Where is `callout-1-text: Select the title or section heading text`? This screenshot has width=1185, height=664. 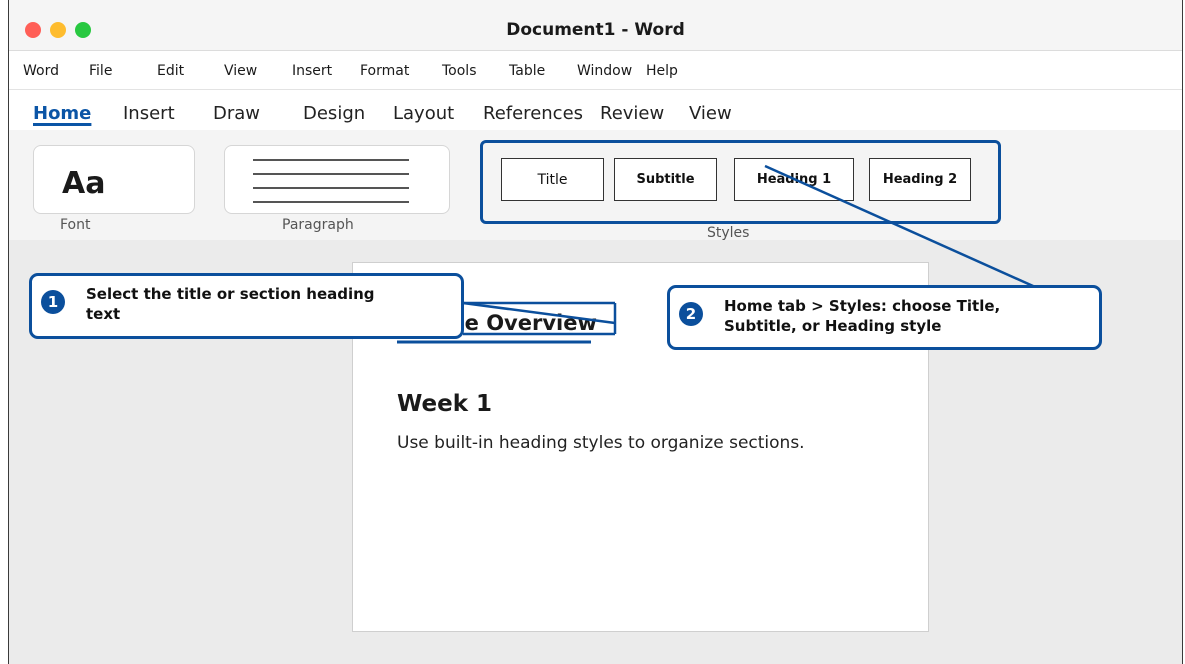
callout-1-text: Select the title or section heading text is located at coordinates (230, 304).